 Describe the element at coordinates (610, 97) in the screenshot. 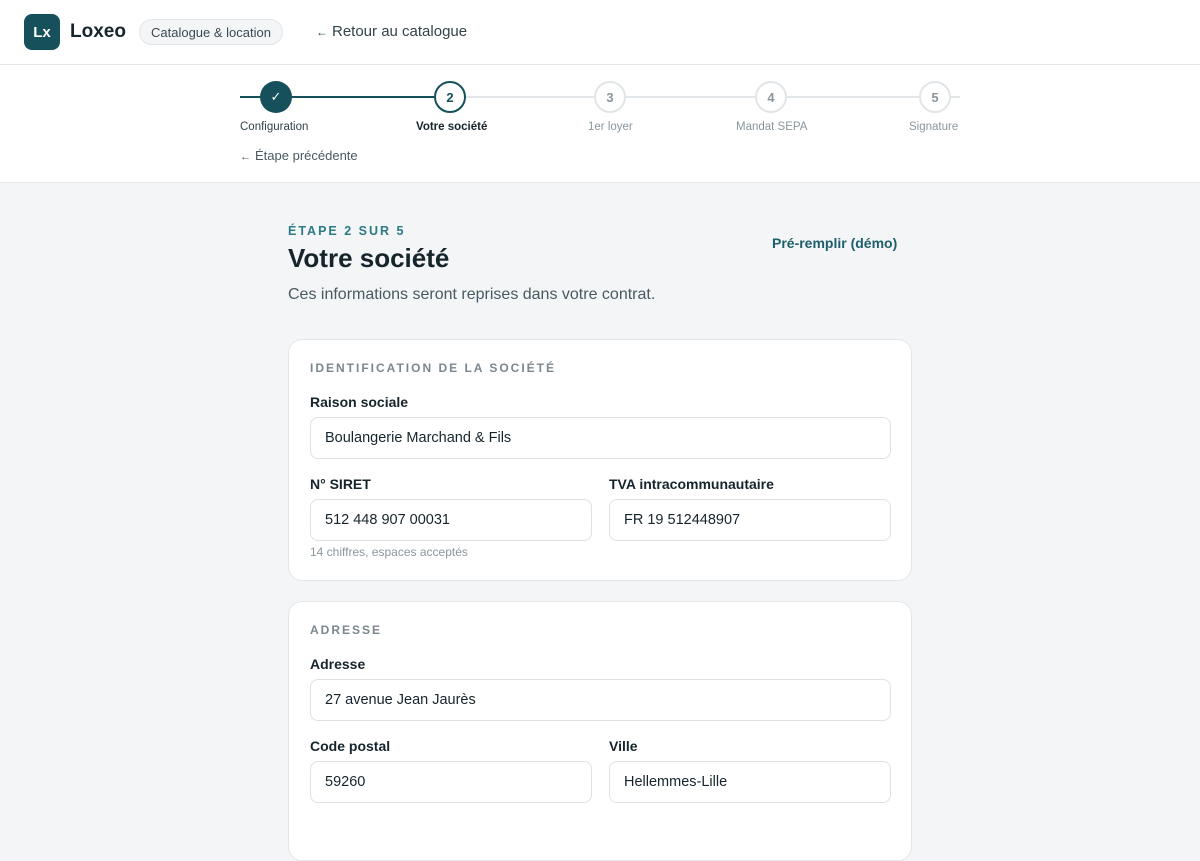

I see `step-3-circle: 3` at that location.